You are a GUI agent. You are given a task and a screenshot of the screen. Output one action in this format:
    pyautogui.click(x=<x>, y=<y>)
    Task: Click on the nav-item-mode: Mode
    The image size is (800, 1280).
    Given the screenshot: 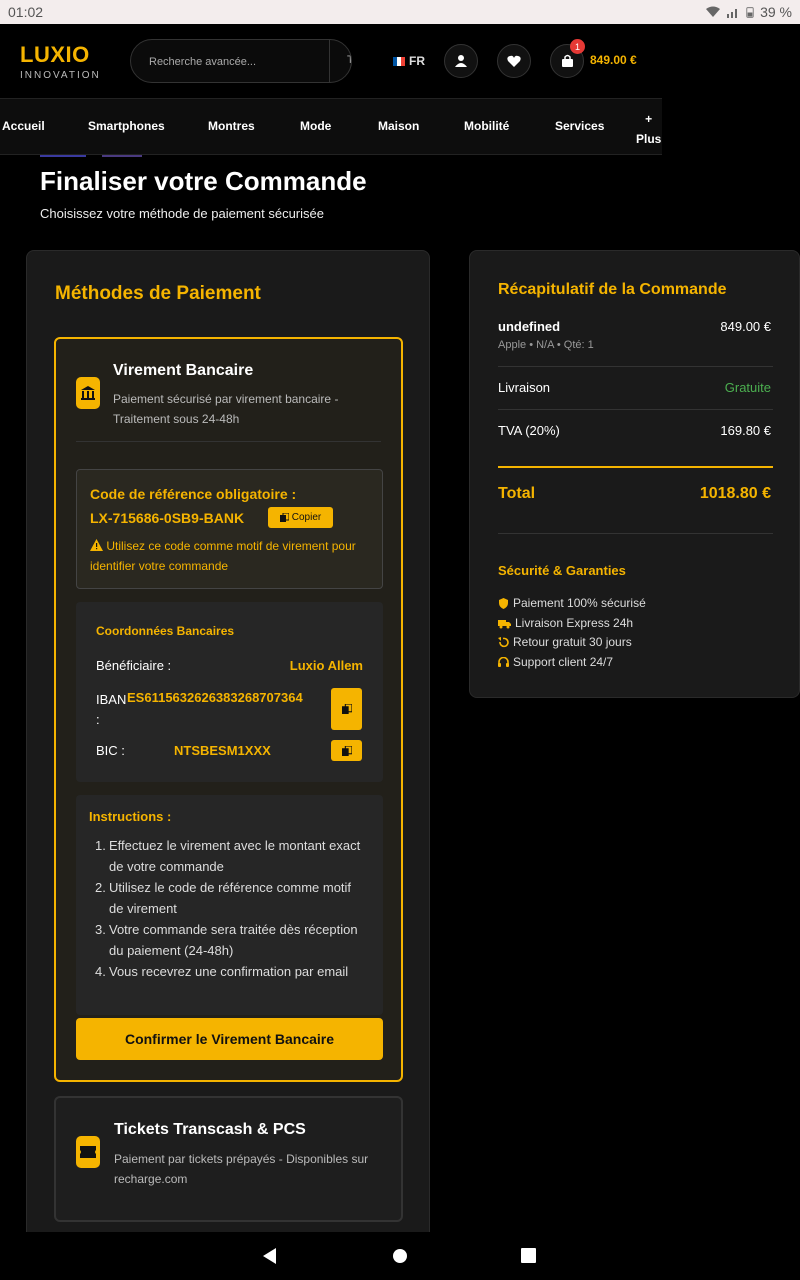 What is the action you would take?
    pyautogui.click(x=315, y=126)
    